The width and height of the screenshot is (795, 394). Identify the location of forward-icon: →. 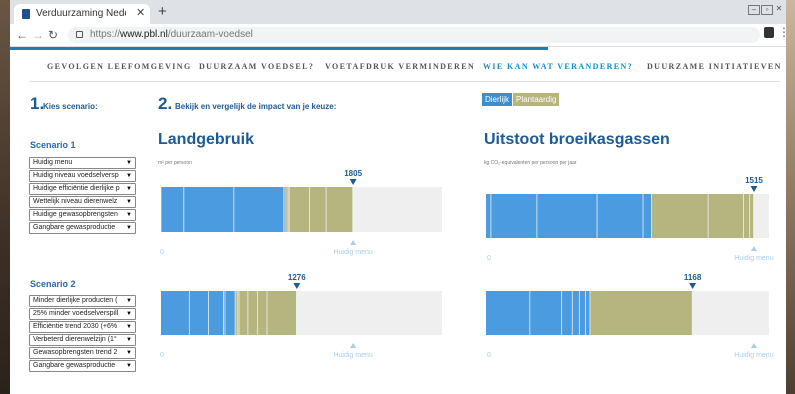
(38, 35).